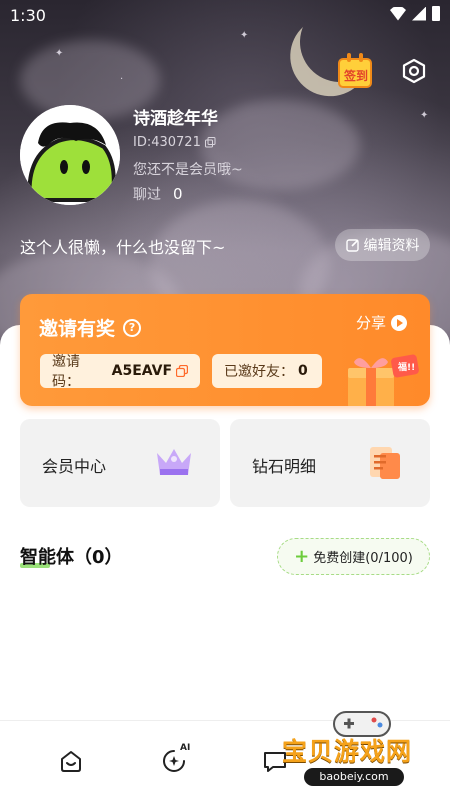 The height and width of the screenshot is (800, 450). Describe the element at coordinates (352, 245) in the screenshot. I see `edit-icon` at that location.